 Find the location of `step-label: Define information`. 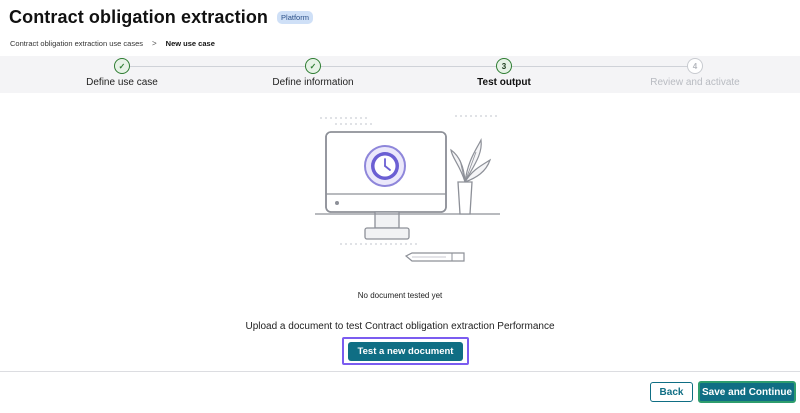

step-label: Define information is located at coordinates (313, 82).